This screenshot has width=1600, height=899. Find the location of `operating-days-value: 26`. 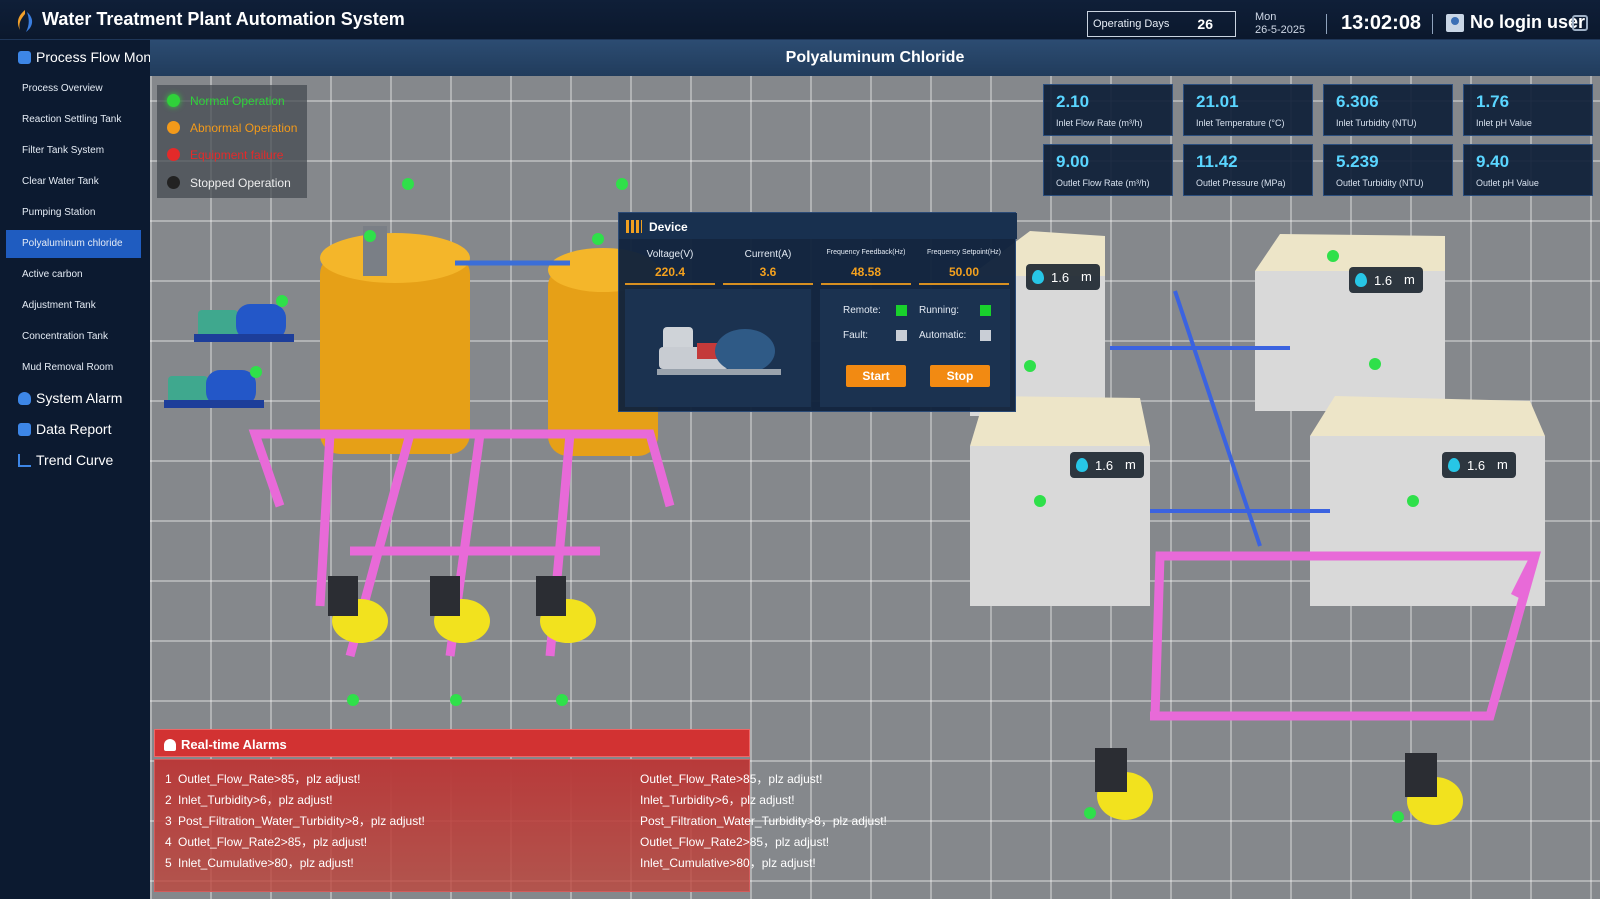

operating-days-value: 26 is located at coordinates (1205, 24).